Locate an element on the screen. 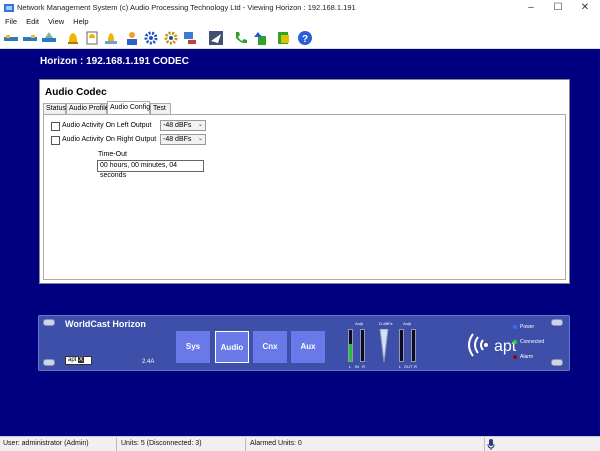 This screenshot has height=451, width=600. panel-title: Audio Codec is located at coordinates (76, 92).